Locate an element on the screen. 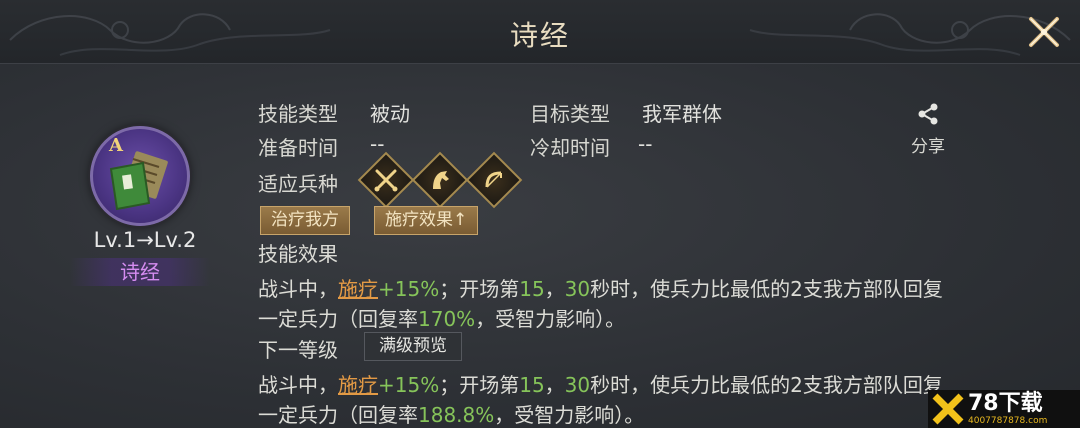 This screenshot has width=1080, height=428. skill-icon: A is located at coordinates (140, 176).